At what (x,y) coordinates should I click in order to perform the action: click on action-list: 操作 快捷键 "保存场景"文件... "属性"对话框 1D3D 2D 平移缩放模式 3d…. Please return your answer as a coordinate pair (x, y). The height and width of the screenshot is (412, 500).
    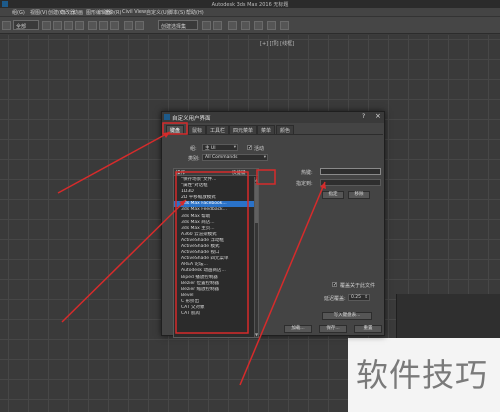
    Looking at the image, I should click on (216, 253).